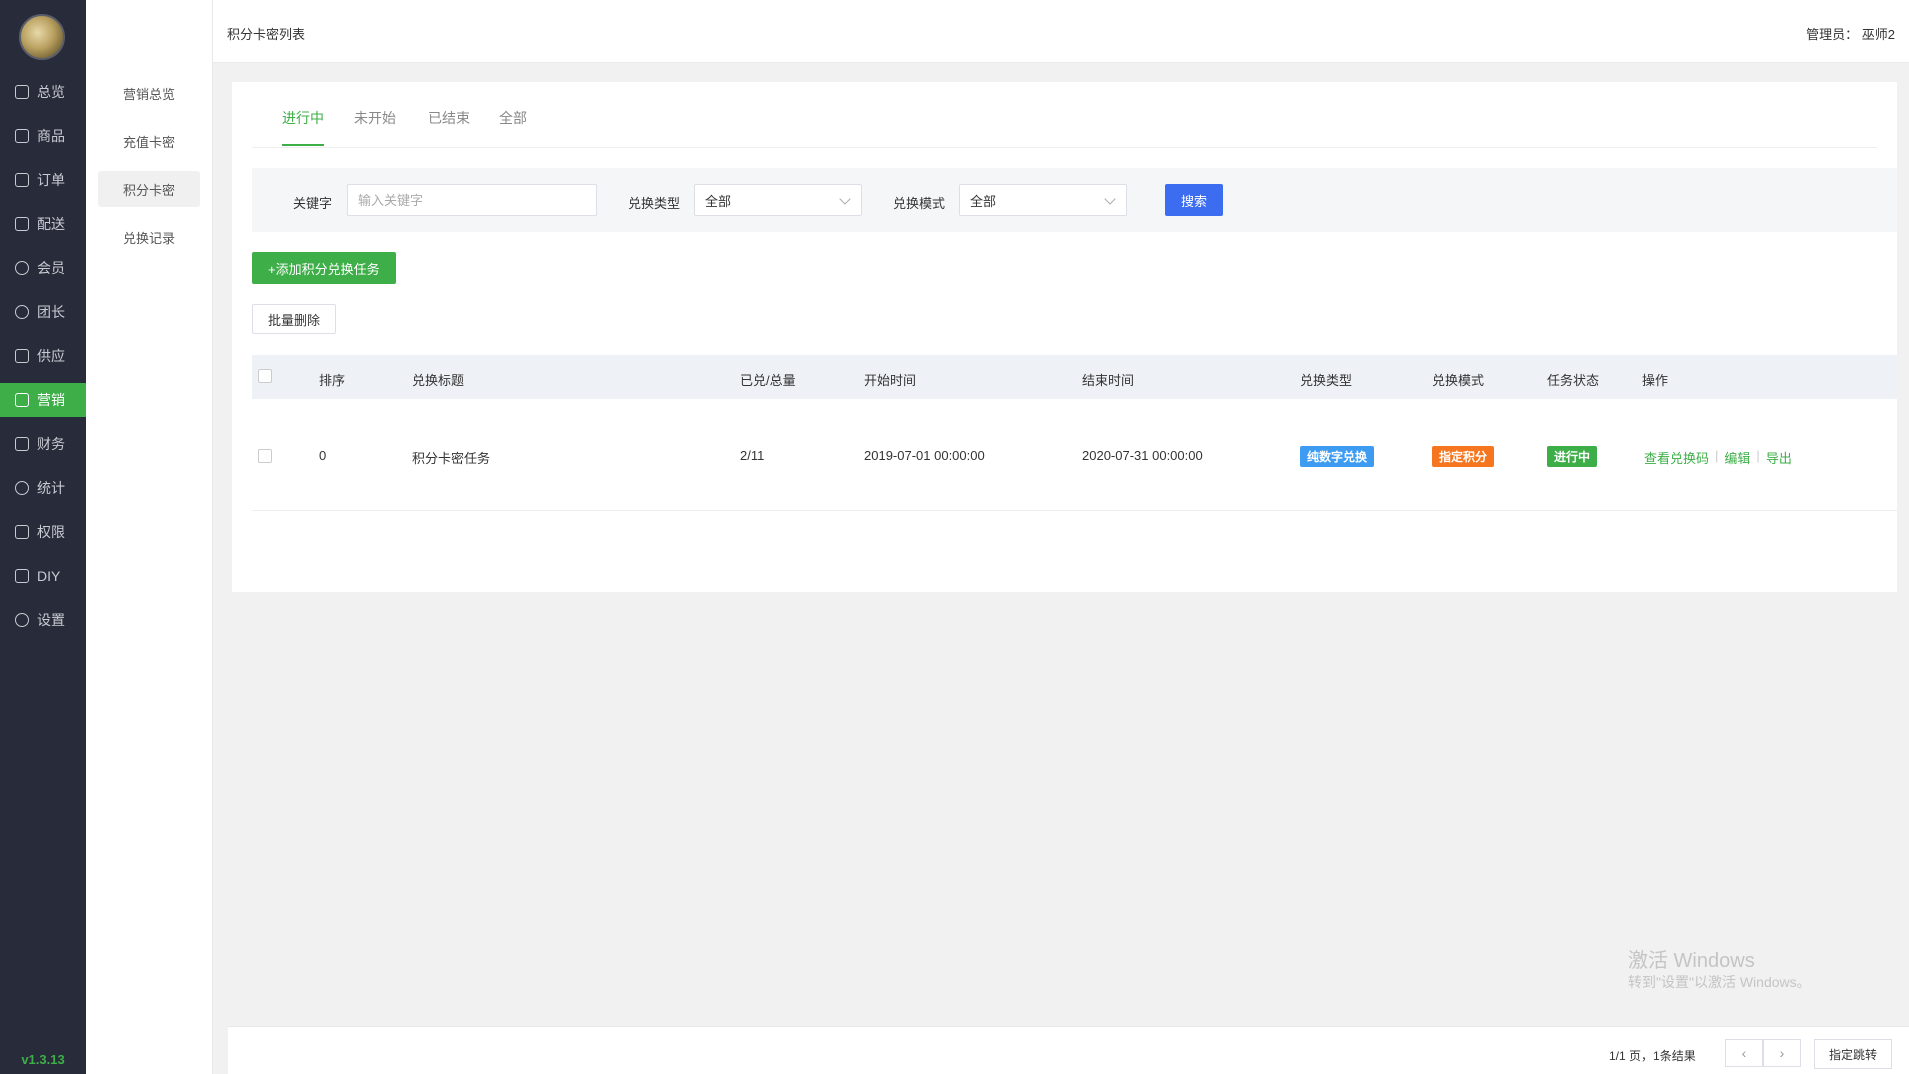 The height and width of the screenshot is (1074, 1909). What do you see at coordinates (43, 400) in the screenshot?
I see `sidebar-item-marketing: 营销` at bounding box center [43, 400].